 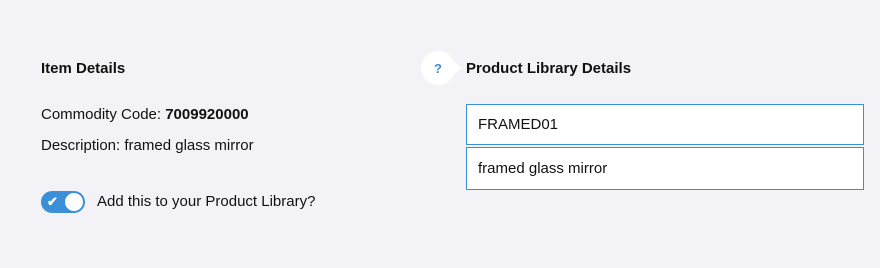 I want to click on toggle-knob, so click(x=74, y=202).